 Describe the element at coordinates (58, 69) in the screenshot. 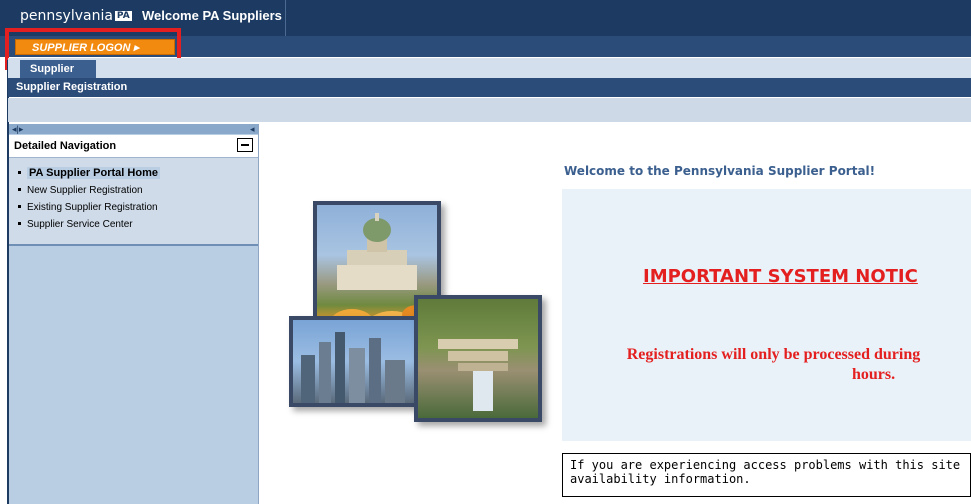

I see `tab-supplier: Supplier` at that location.